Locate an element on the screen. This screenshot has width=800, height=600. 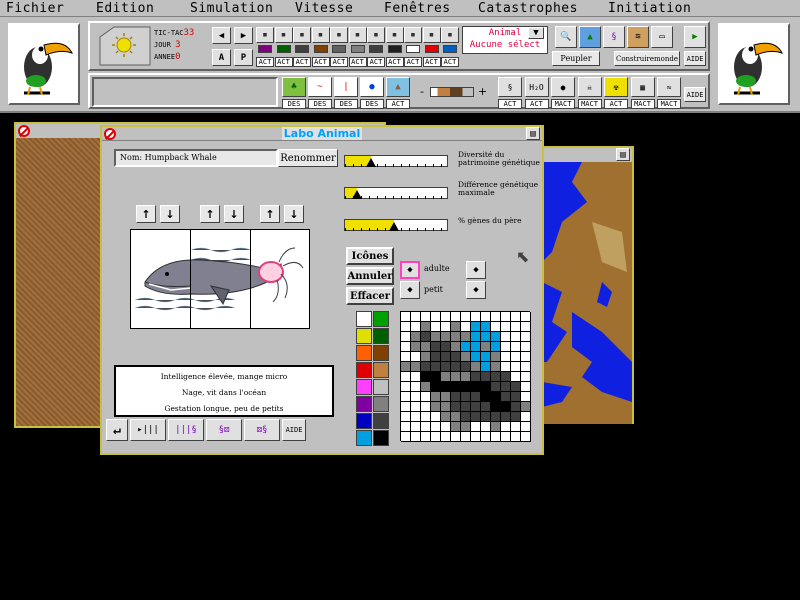
disaster-tool-button: ● is located at coordinates (563, 87).